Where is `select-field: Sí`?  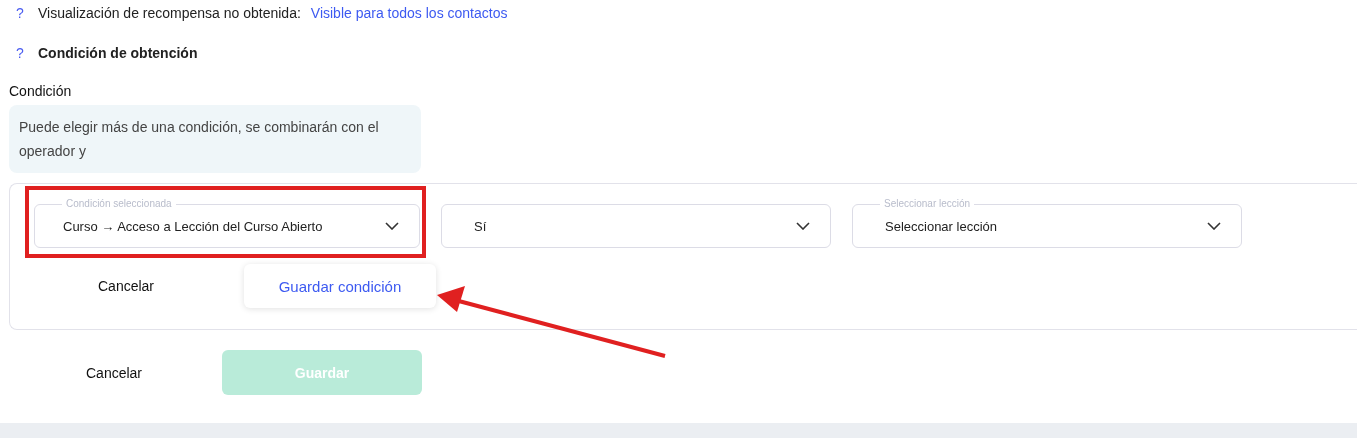
select-field: Sí is located at coordinates (636, 226).